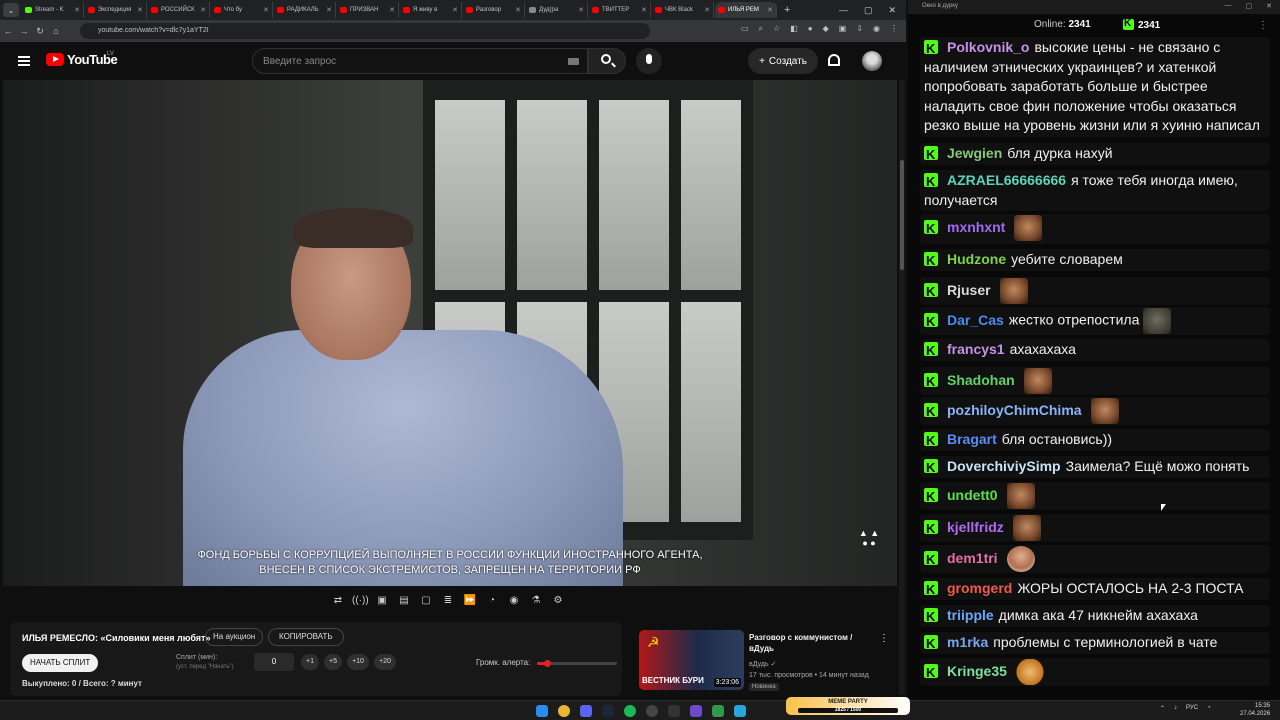  Describe the element at coordinates (1209, 708) in the screenshot. I see `network-icon: ◔` at that location.